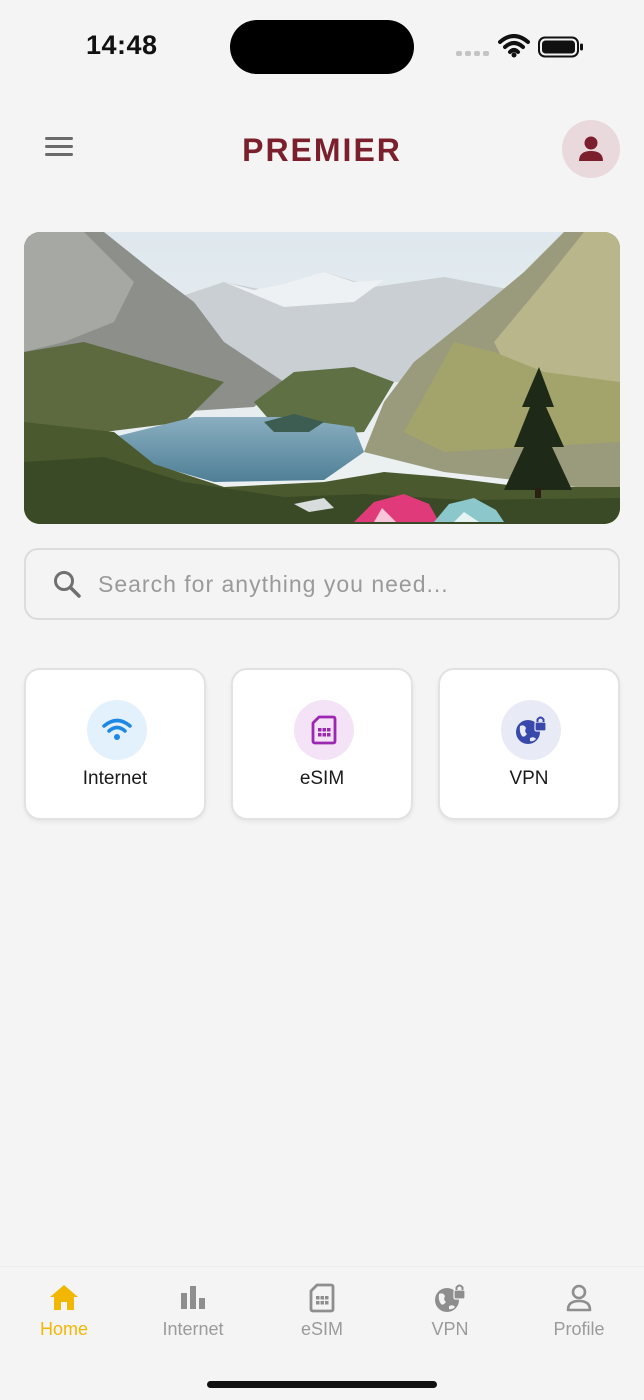 The width and height of the screenshot is (644, 1400). Describe the element at coordinates (193, 1298) in the screenshot. I see `bar-chart-icon` at that location.